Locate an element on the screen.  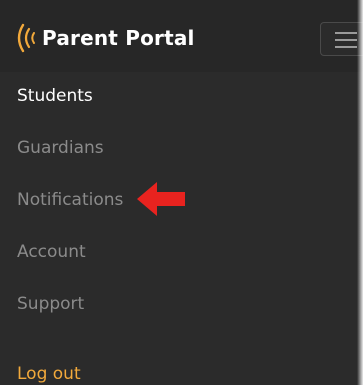
screen-edge is located at coordinates (360, 192).